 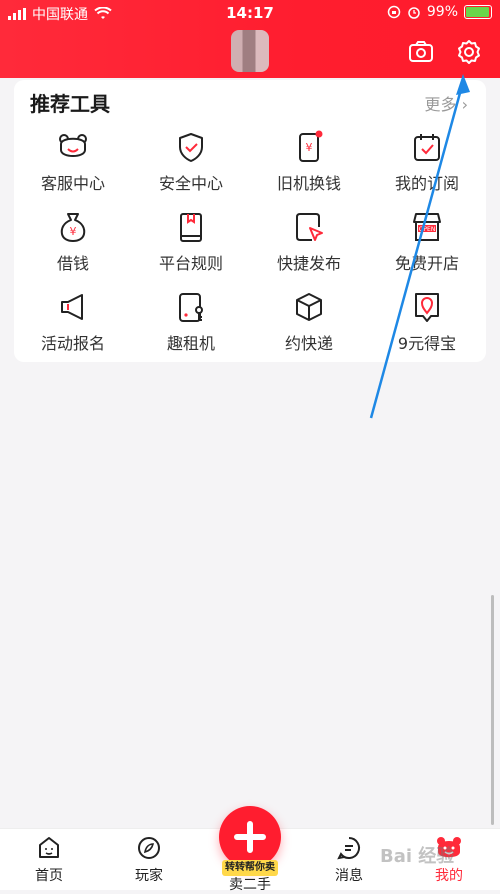 What do you see at coordinates (191, 248) in the screenshot?
I see `tool-platform-rules: 平台规则` at bounding box center [191, 248].